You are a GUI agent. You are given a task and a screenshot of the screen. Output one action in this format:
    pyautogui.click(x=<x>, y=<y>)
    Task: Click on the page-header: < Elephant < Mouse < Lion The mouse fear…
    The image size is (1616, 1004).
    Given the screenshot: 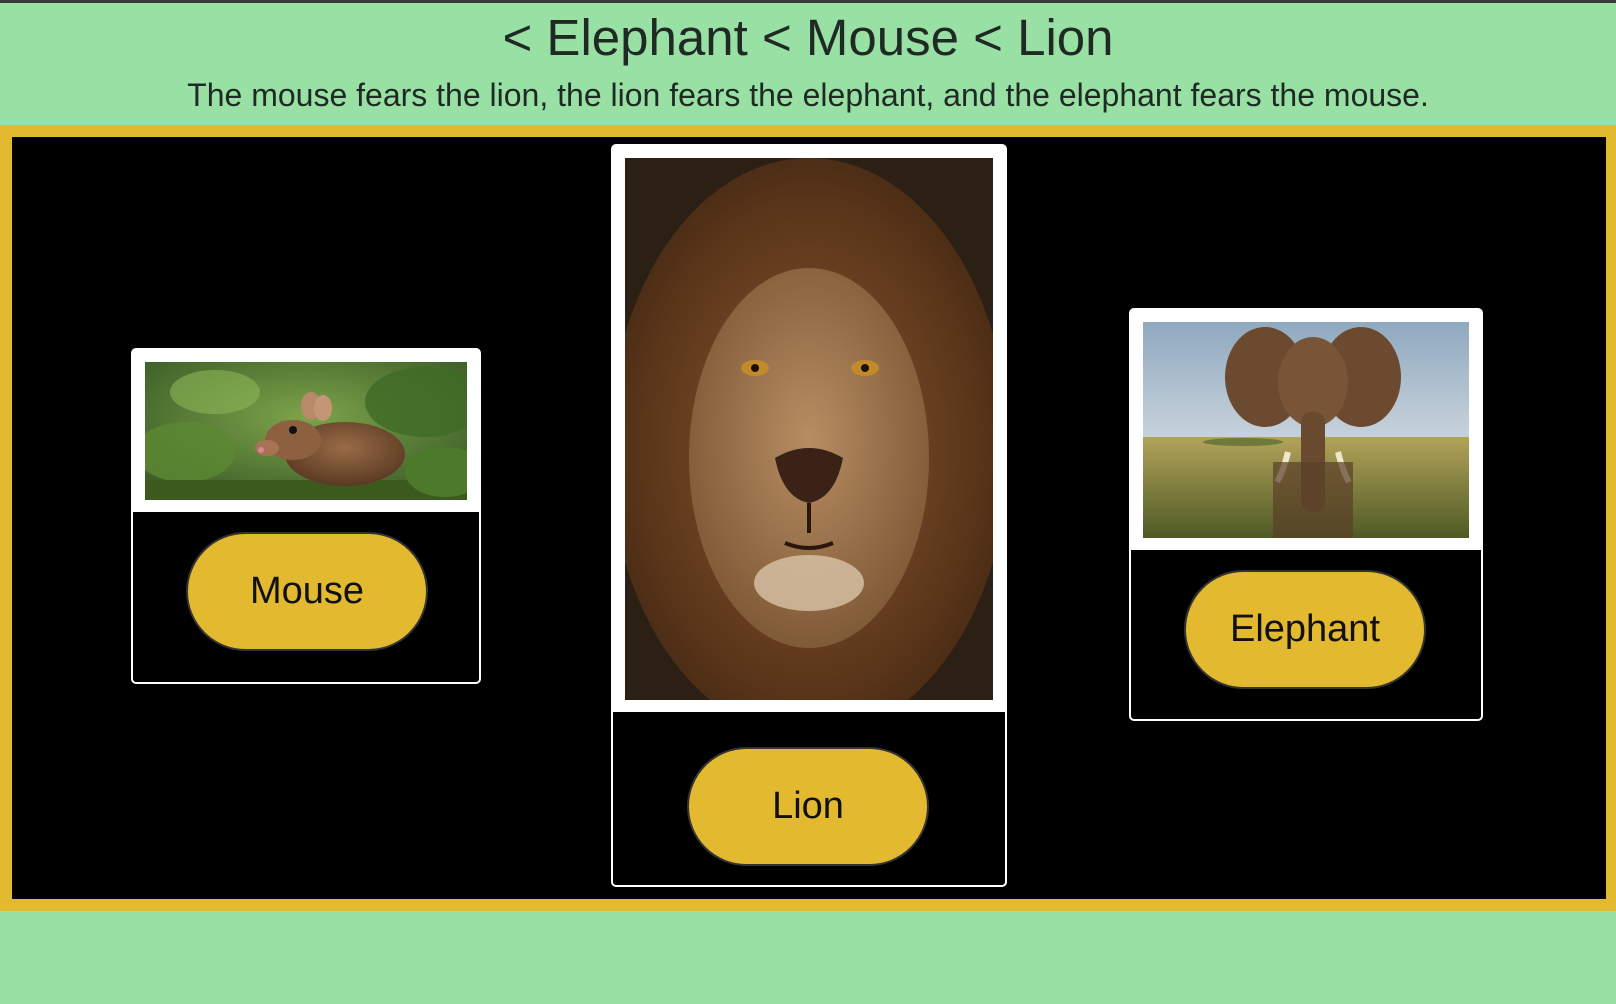 What is the action you would take?
    pyautogui.click(x=808, y=64)
    